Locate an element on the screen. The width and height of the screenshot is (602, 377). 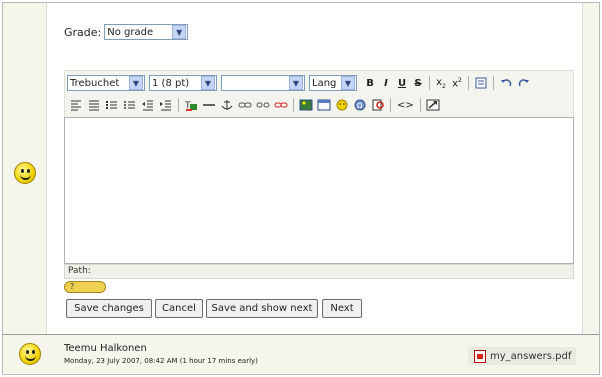
font-select: Trebuchet ▼ is located at coordinates (106, 83).